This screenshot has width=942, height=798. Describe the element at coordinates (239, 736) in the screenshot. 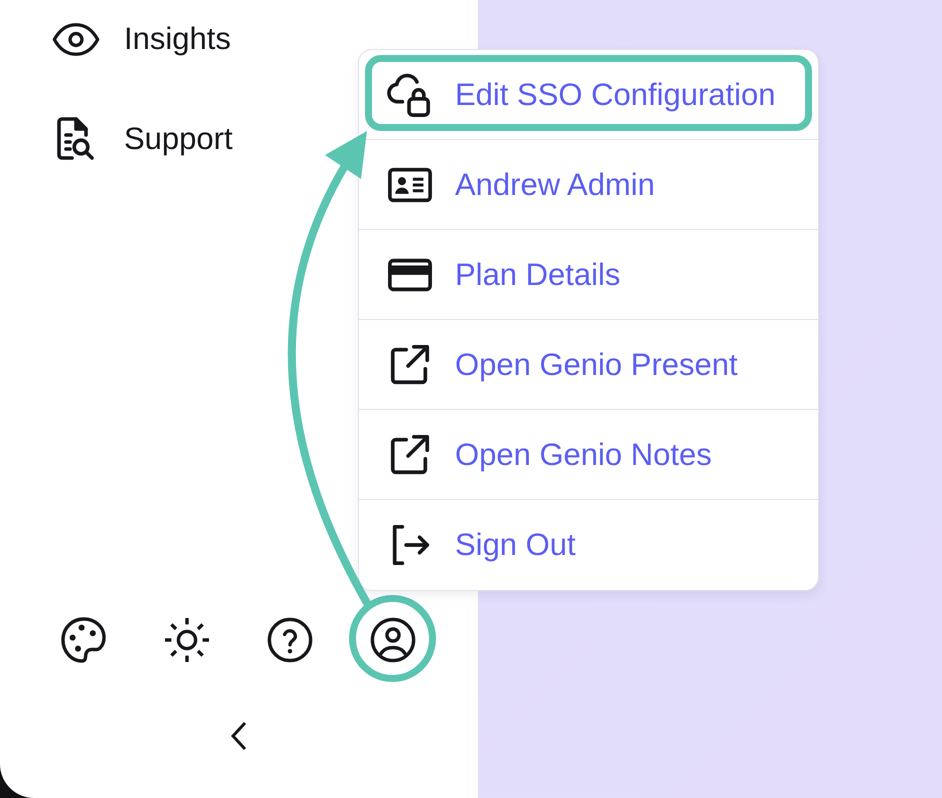

I see `chevron-left-icon` at that location.